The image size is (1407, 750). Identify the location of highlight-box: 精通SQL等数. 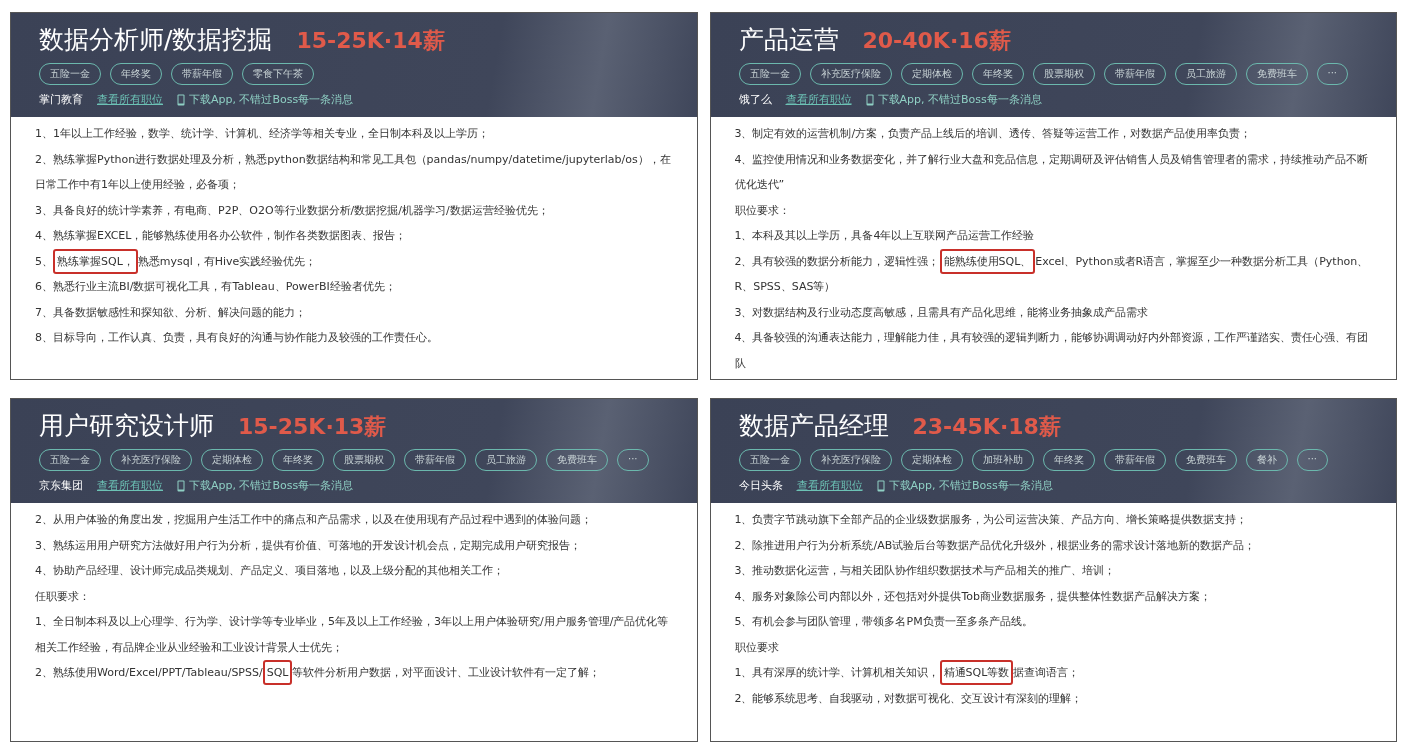
(976, 672).